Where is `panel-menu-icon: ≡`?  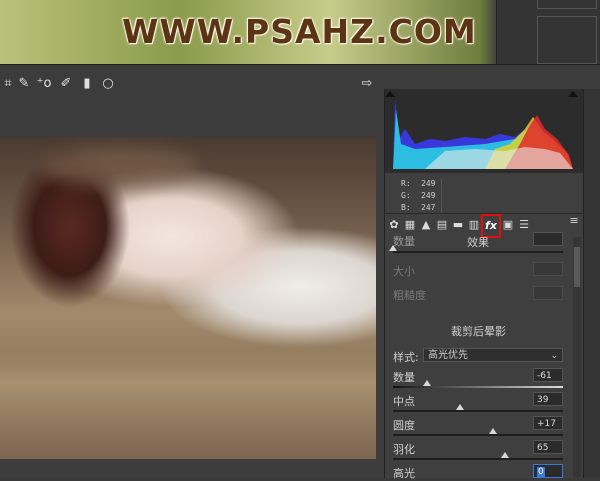 panel-menu-icon: ≡ is located at coordinates (574, 221).